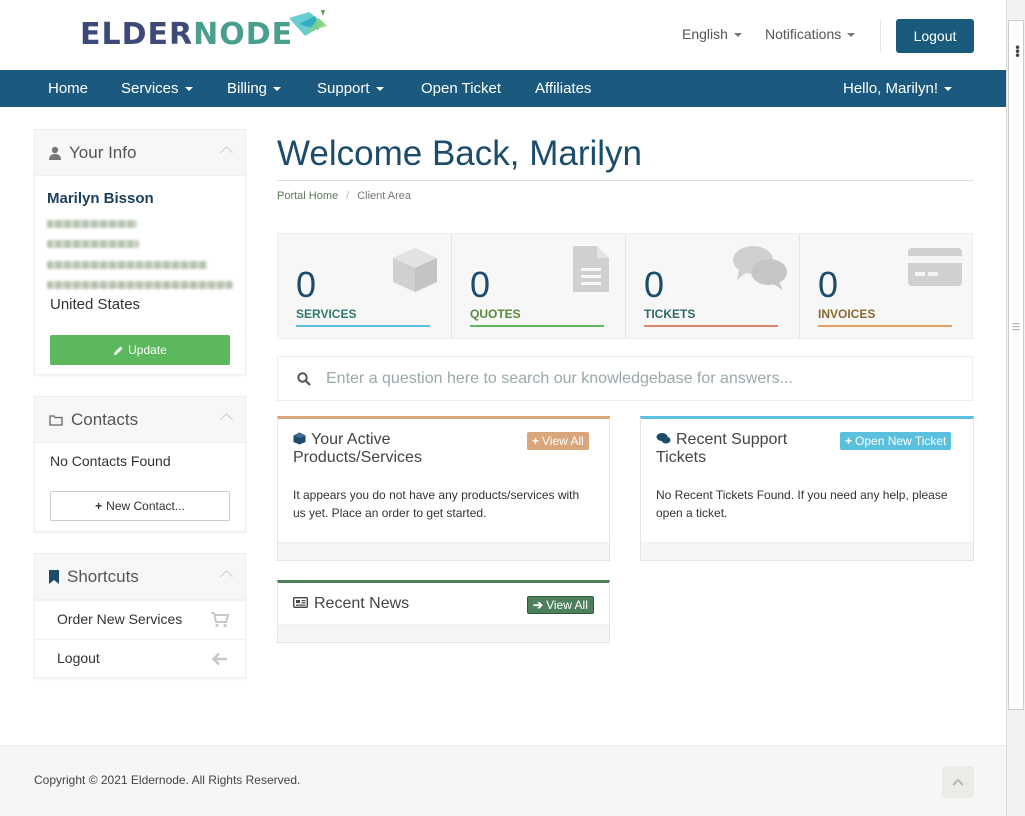 The image size is (1025, 816). Describe the element at coordinates (1017, 52) in the screenshot. I see `kebab-menu-icon: • • •` at that location.